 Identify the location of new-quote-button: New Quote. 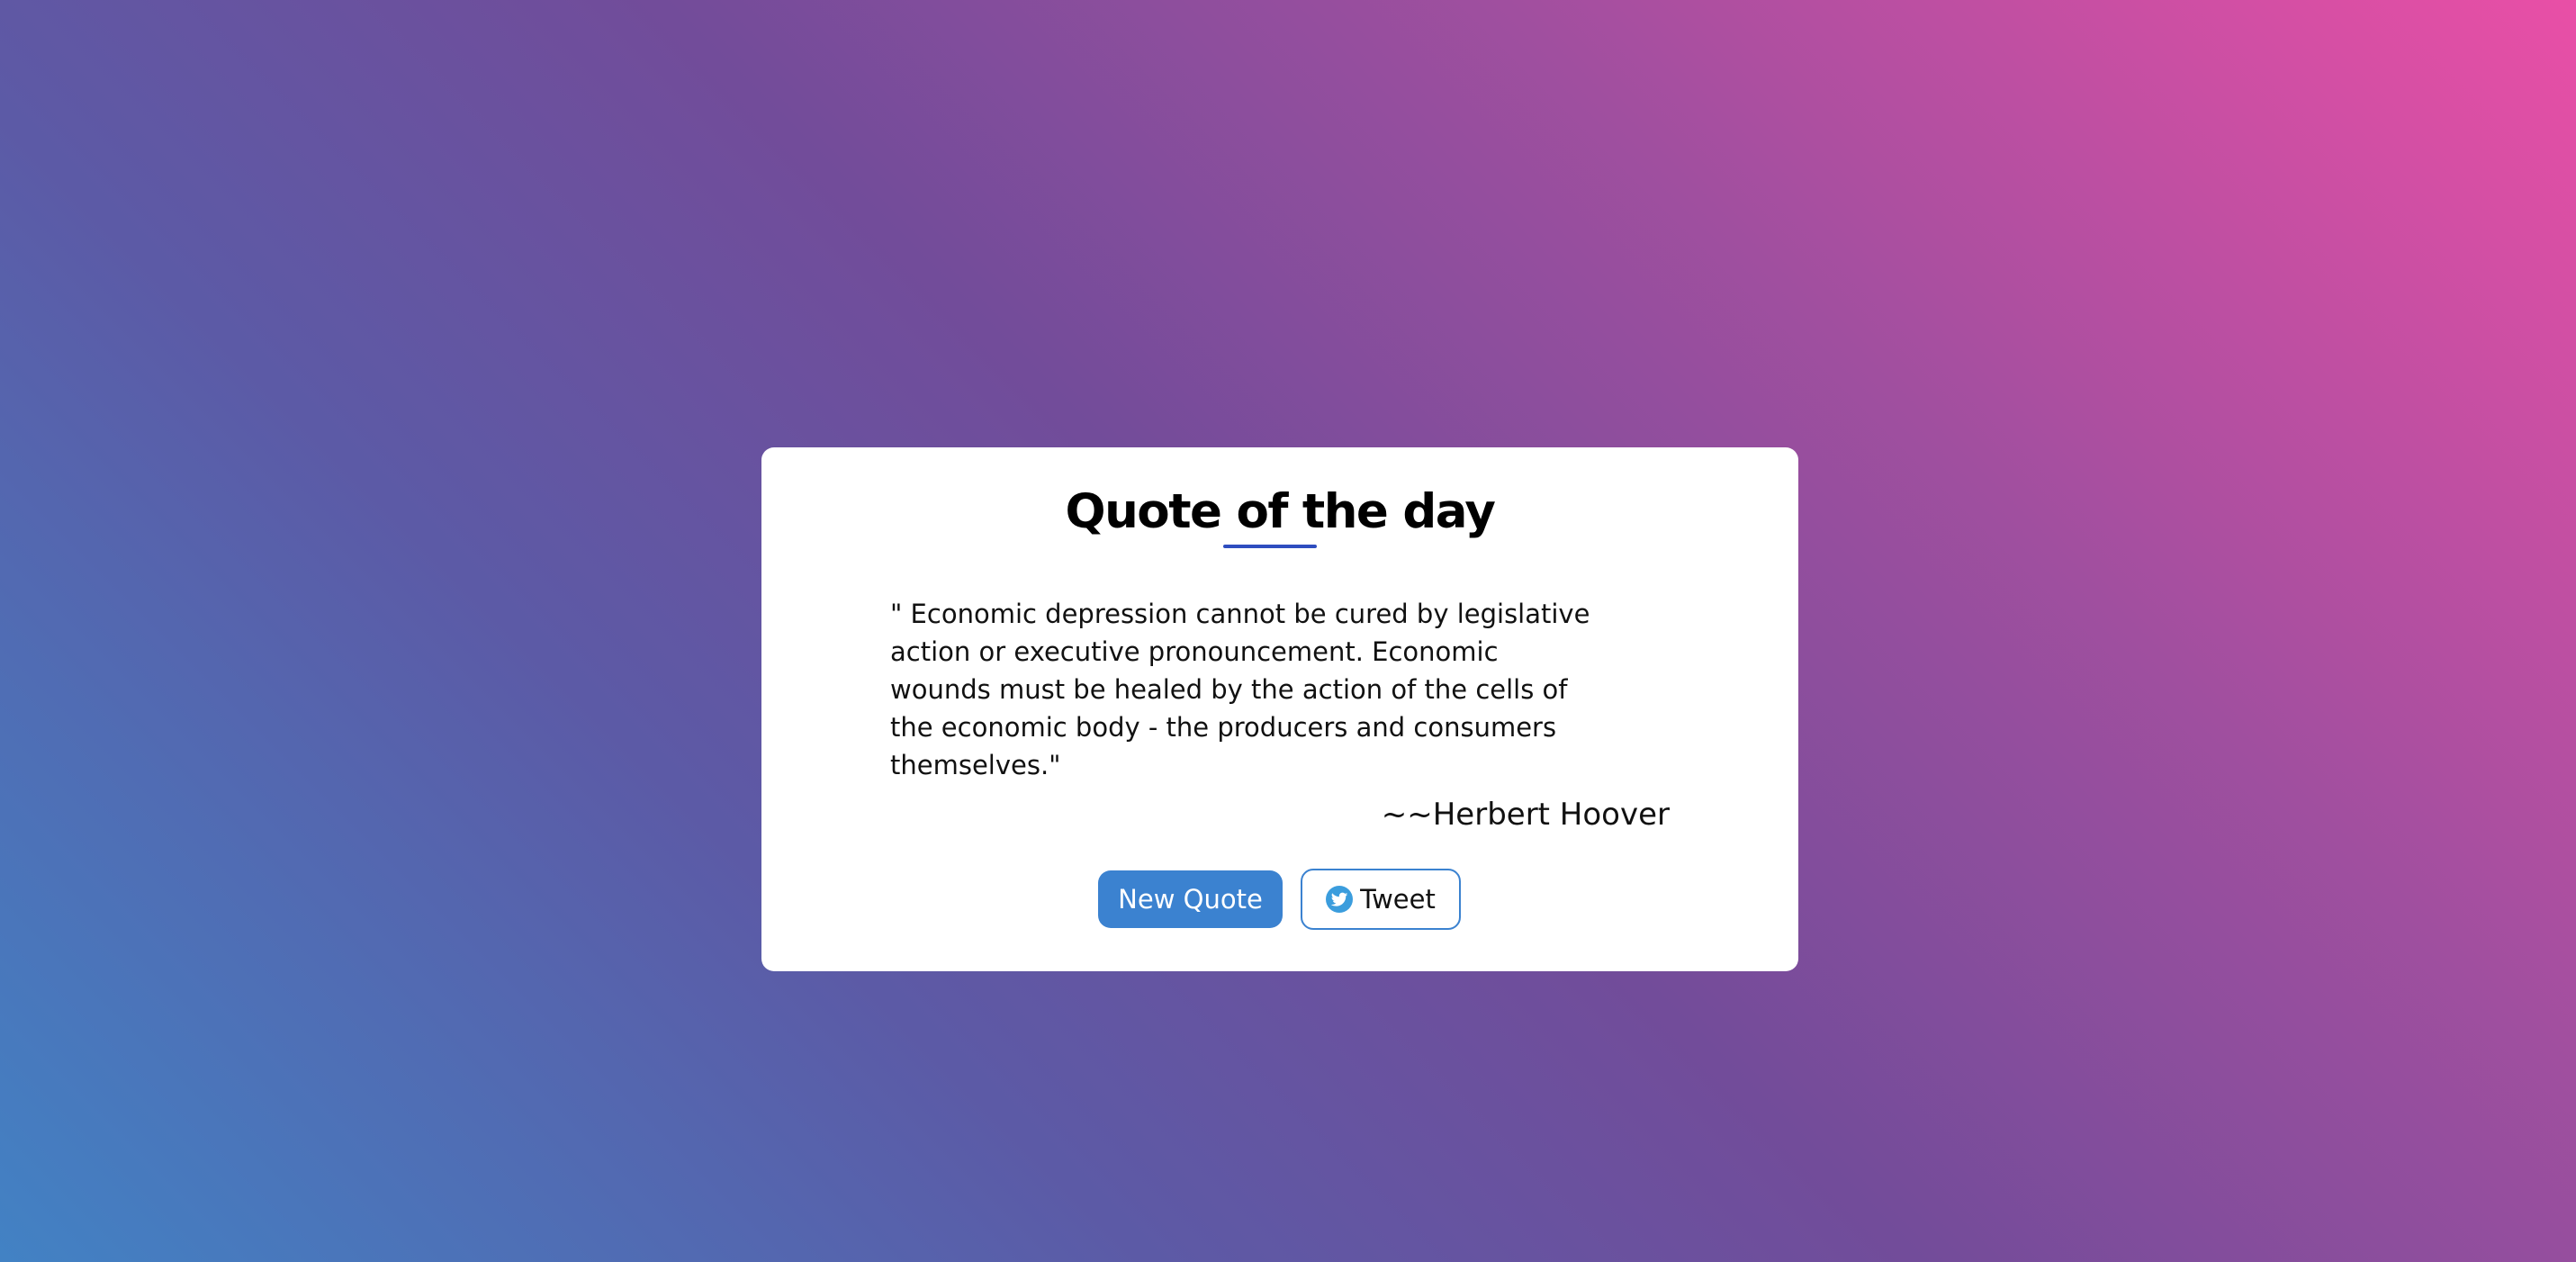
(1190, 899).